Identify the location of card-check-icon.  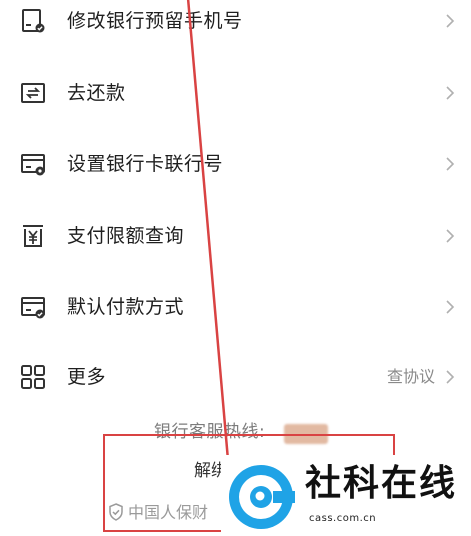
(33, 308).